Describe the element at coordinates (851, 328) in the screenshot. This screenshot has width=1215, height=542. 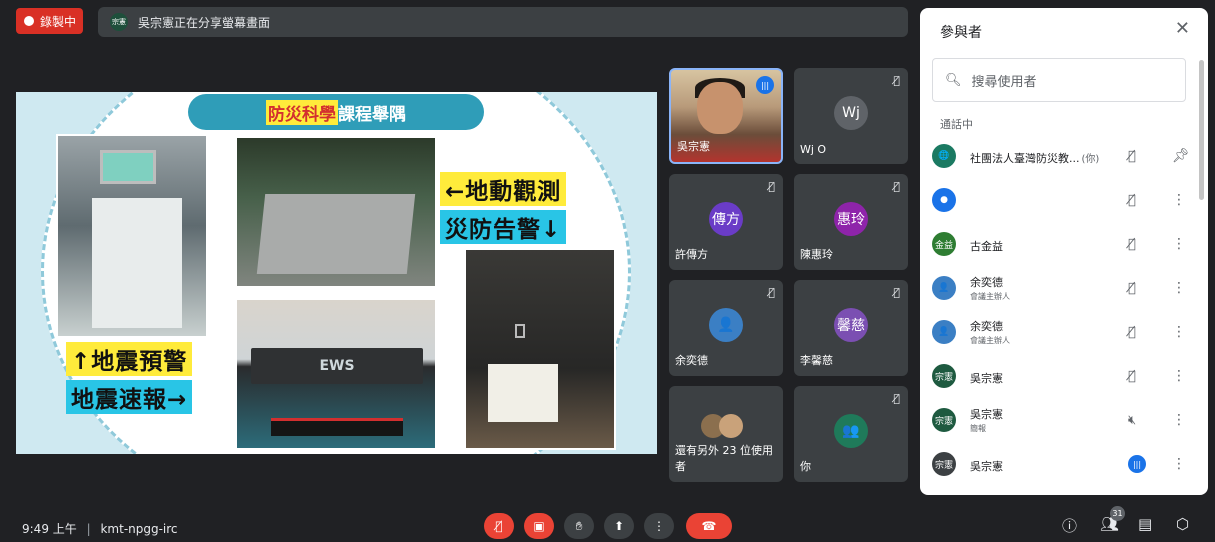
I see `video-tile: 🎙̸ 馨慈 李馨慈` at that location.